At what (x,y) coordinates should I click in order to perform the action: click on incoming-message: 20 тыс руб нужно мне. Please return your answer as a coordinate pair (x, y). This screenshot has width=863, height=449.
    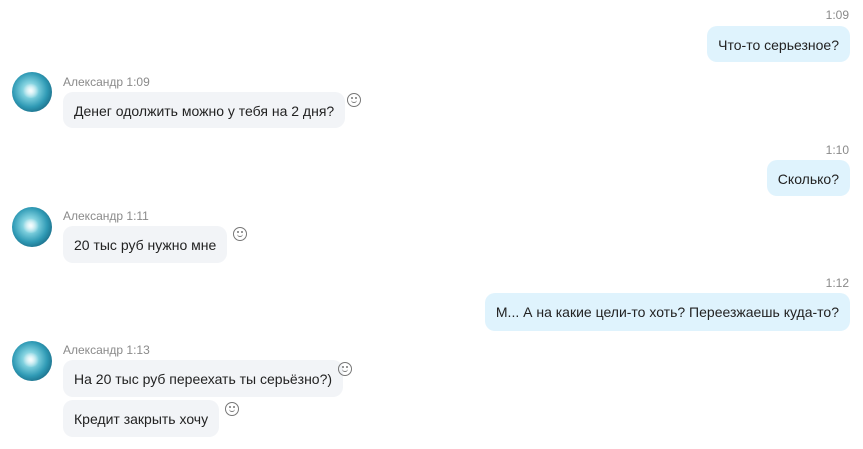
    Looking at the image, I should click on (145, 244).